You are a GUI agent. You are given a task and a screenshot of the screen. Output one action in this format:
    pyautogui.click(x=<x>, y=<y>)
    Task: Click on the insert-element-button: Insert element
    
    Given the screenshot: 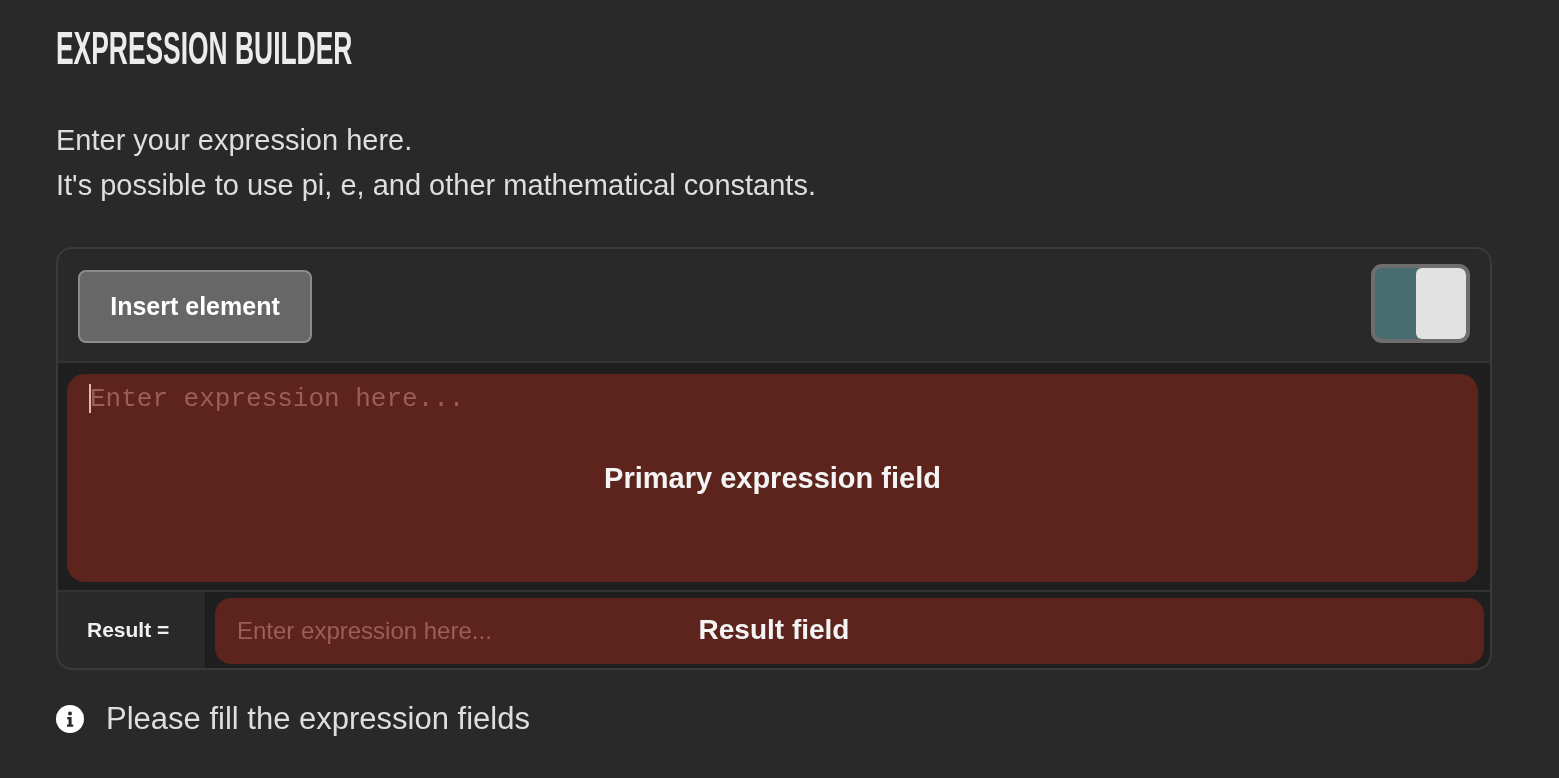 What is the action you would take?
    pyautogui.click(x=195, y=306)
    